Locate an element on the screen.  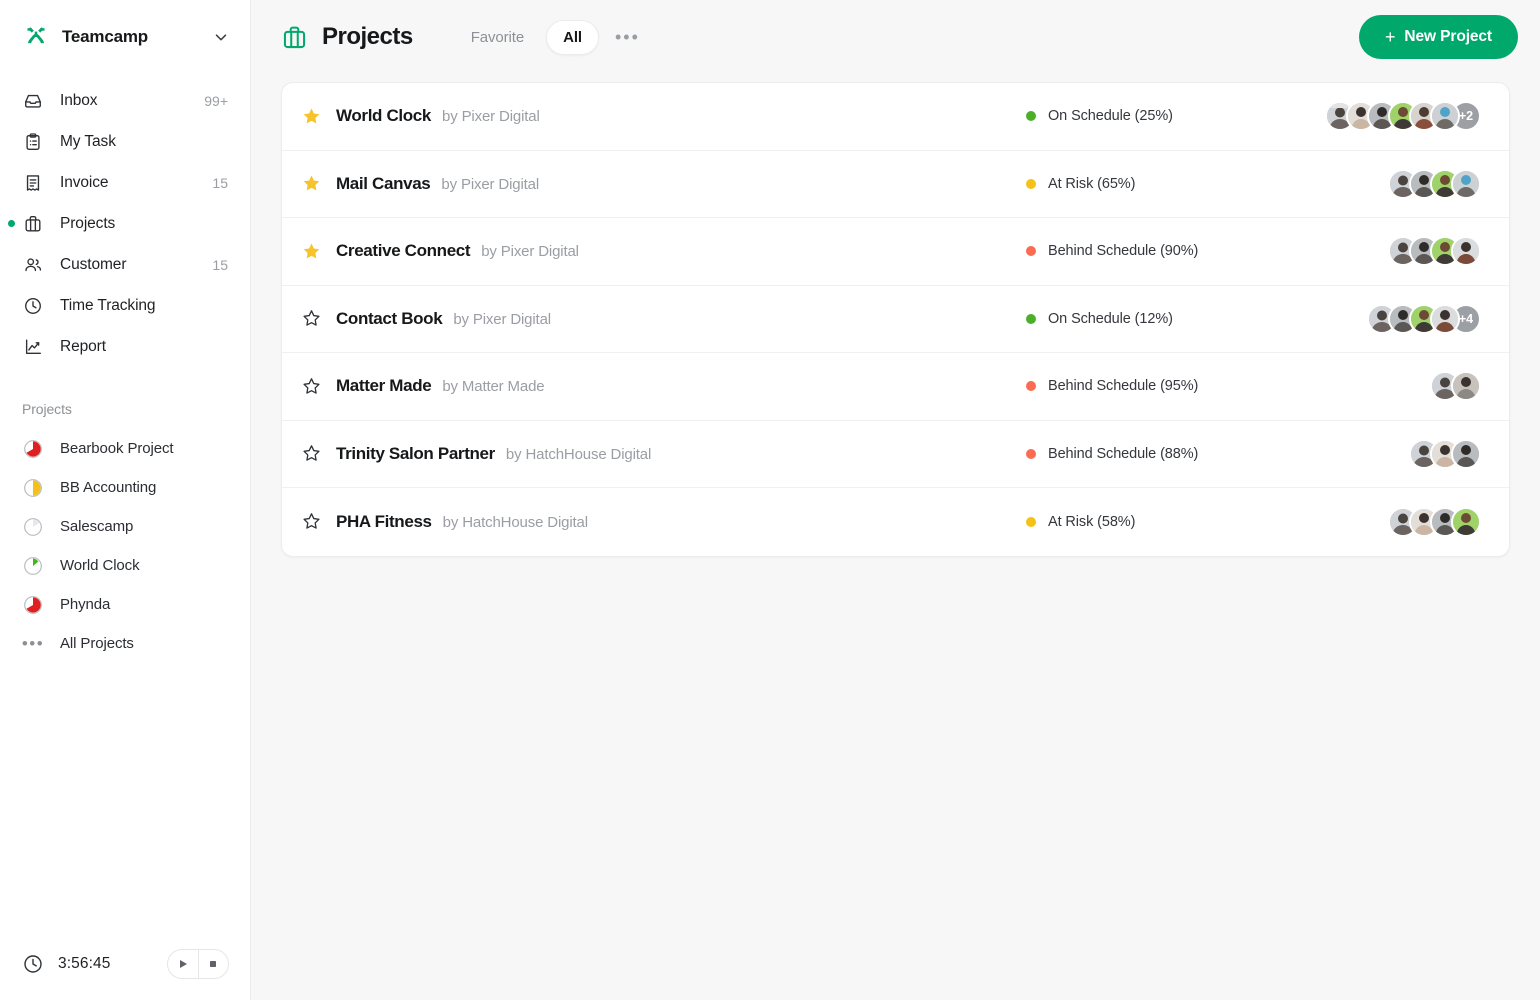
chart-line-icon is located at coordinates (32, 346).